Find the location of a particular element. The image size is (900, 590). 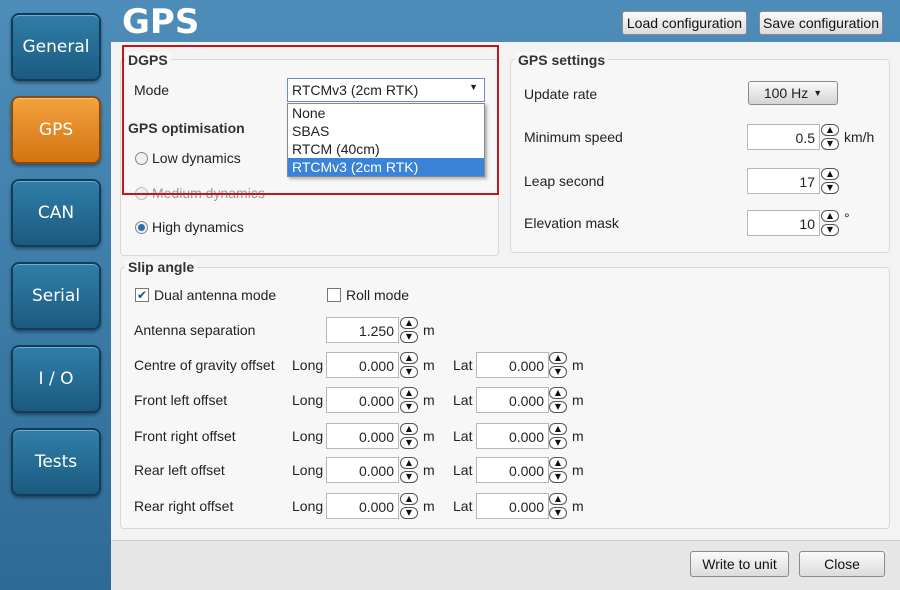

medium-dynamics-radio is located at coordinates (141, 193).